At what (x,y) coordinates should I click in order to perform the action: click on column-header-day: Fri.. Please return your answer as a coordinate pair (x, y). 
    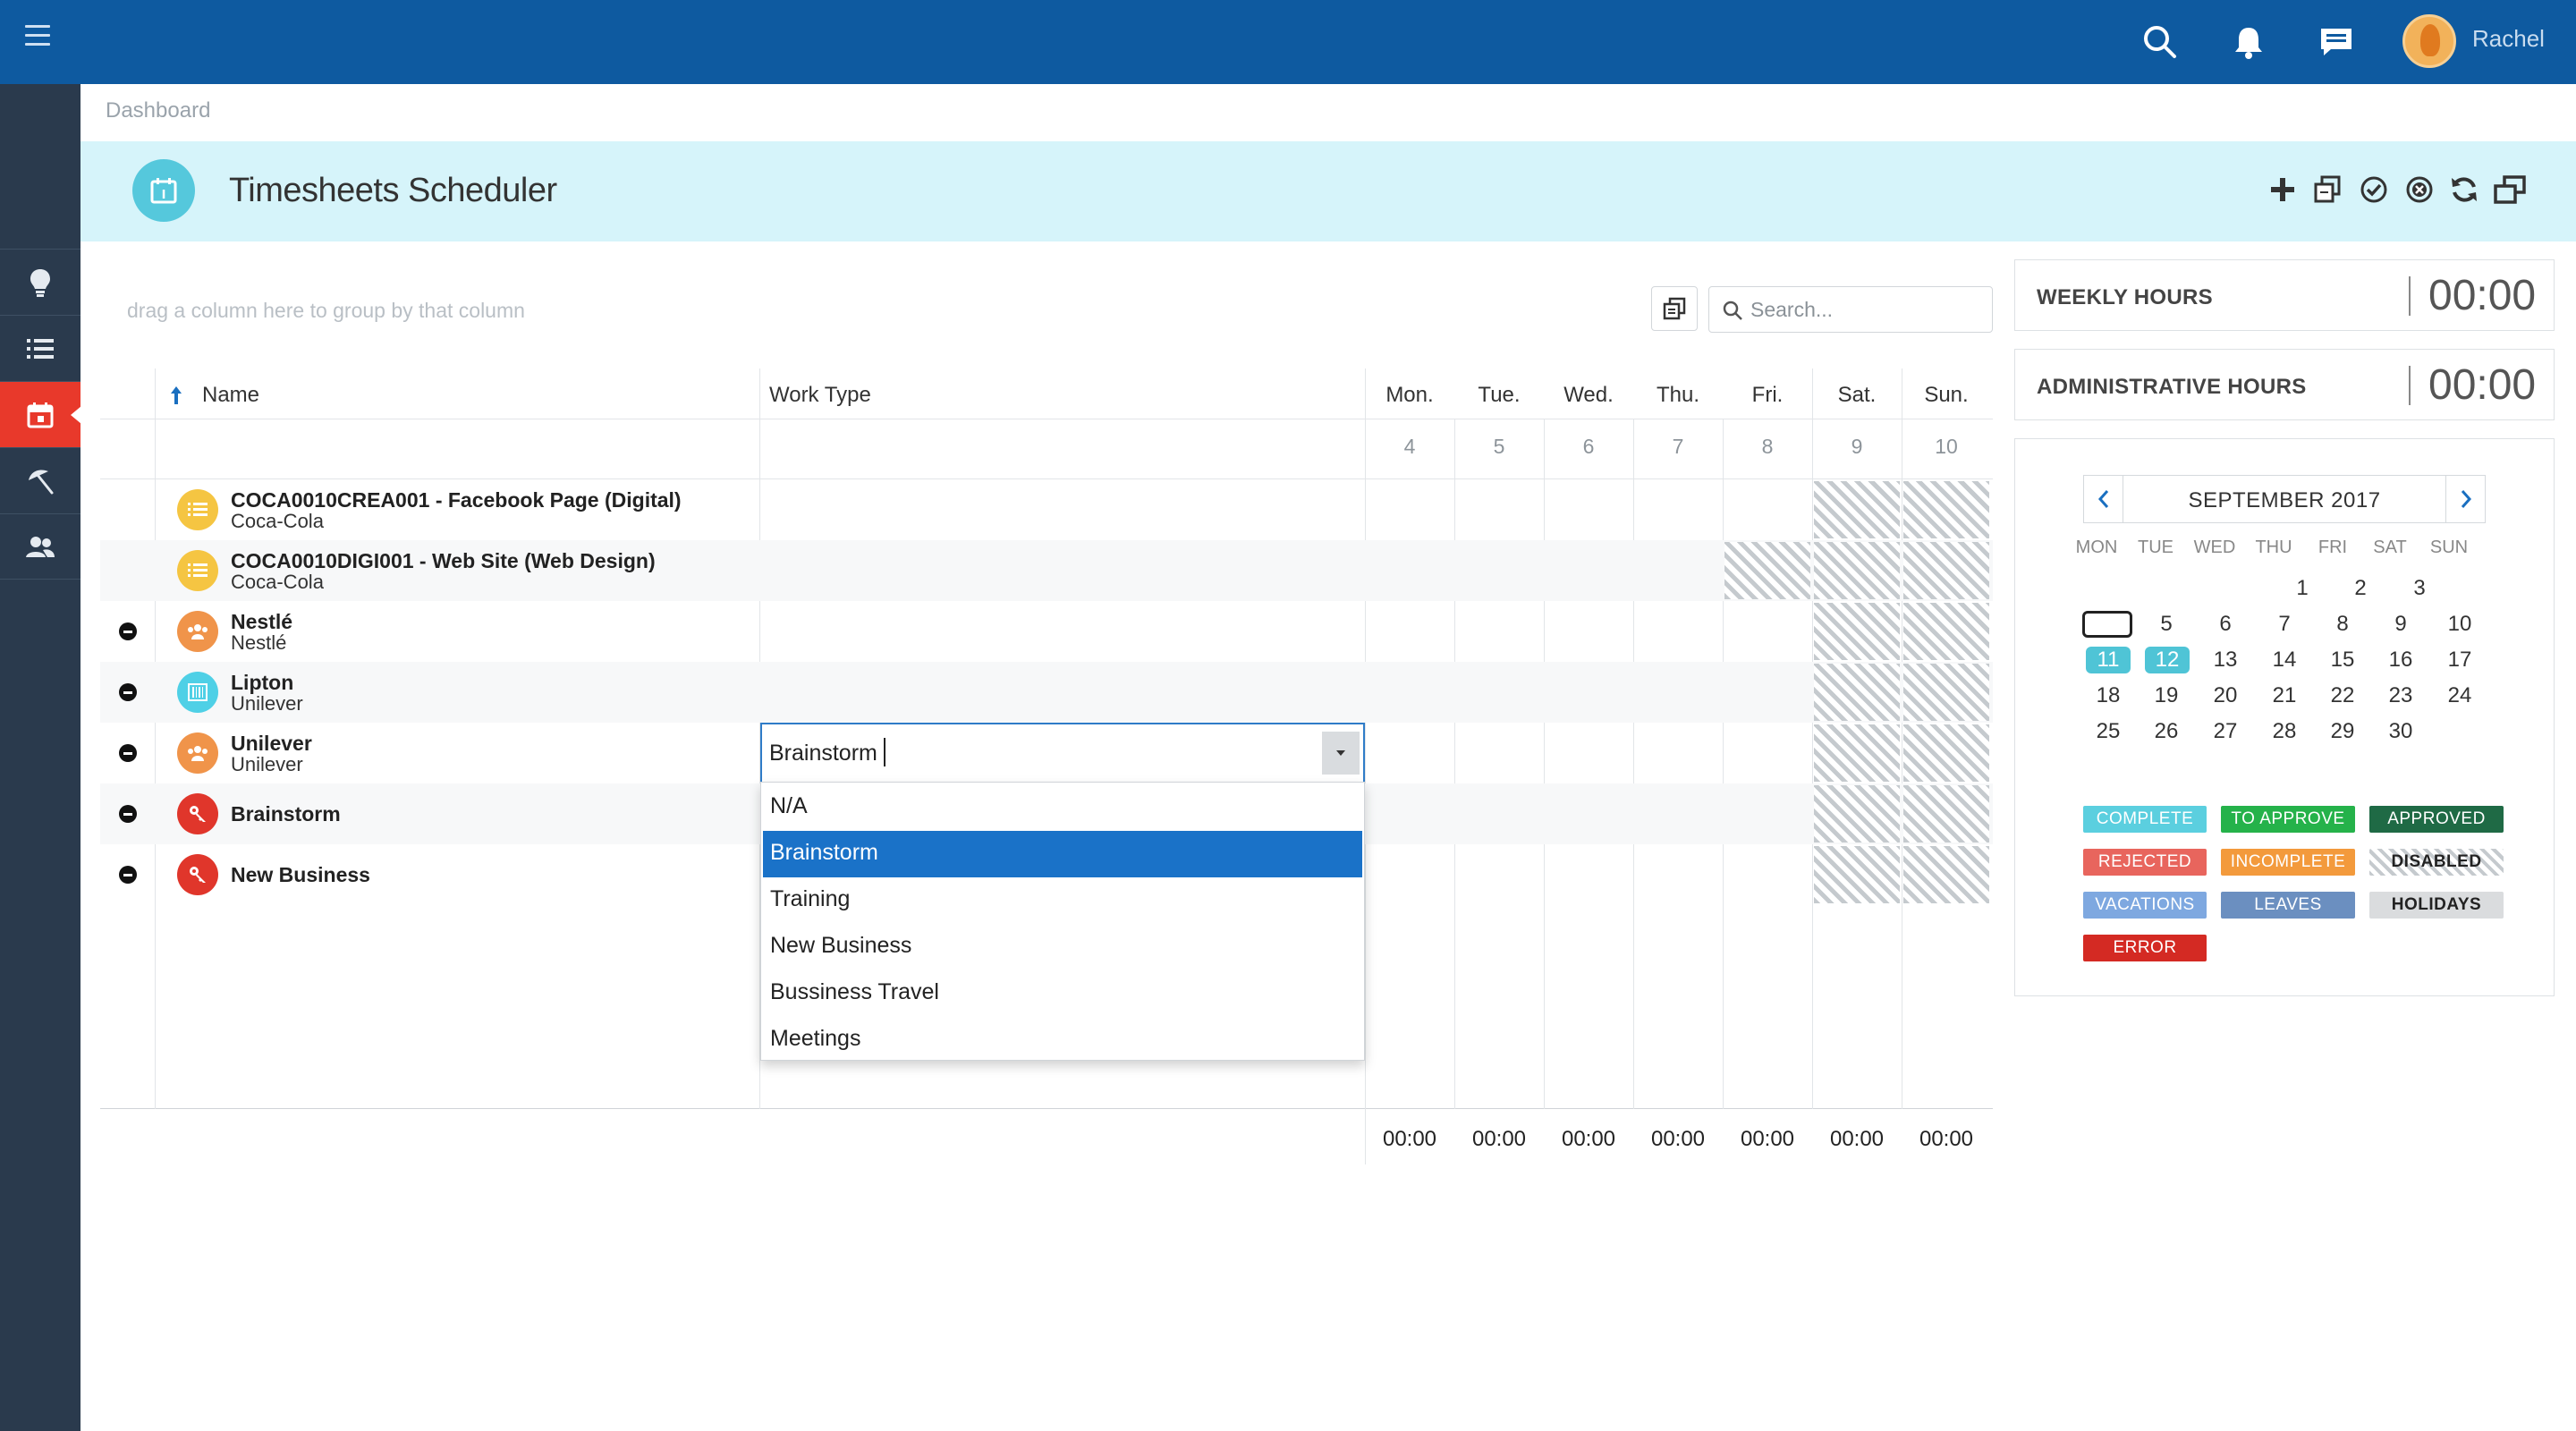
    Looking at the image, I should click on (1767, 396).